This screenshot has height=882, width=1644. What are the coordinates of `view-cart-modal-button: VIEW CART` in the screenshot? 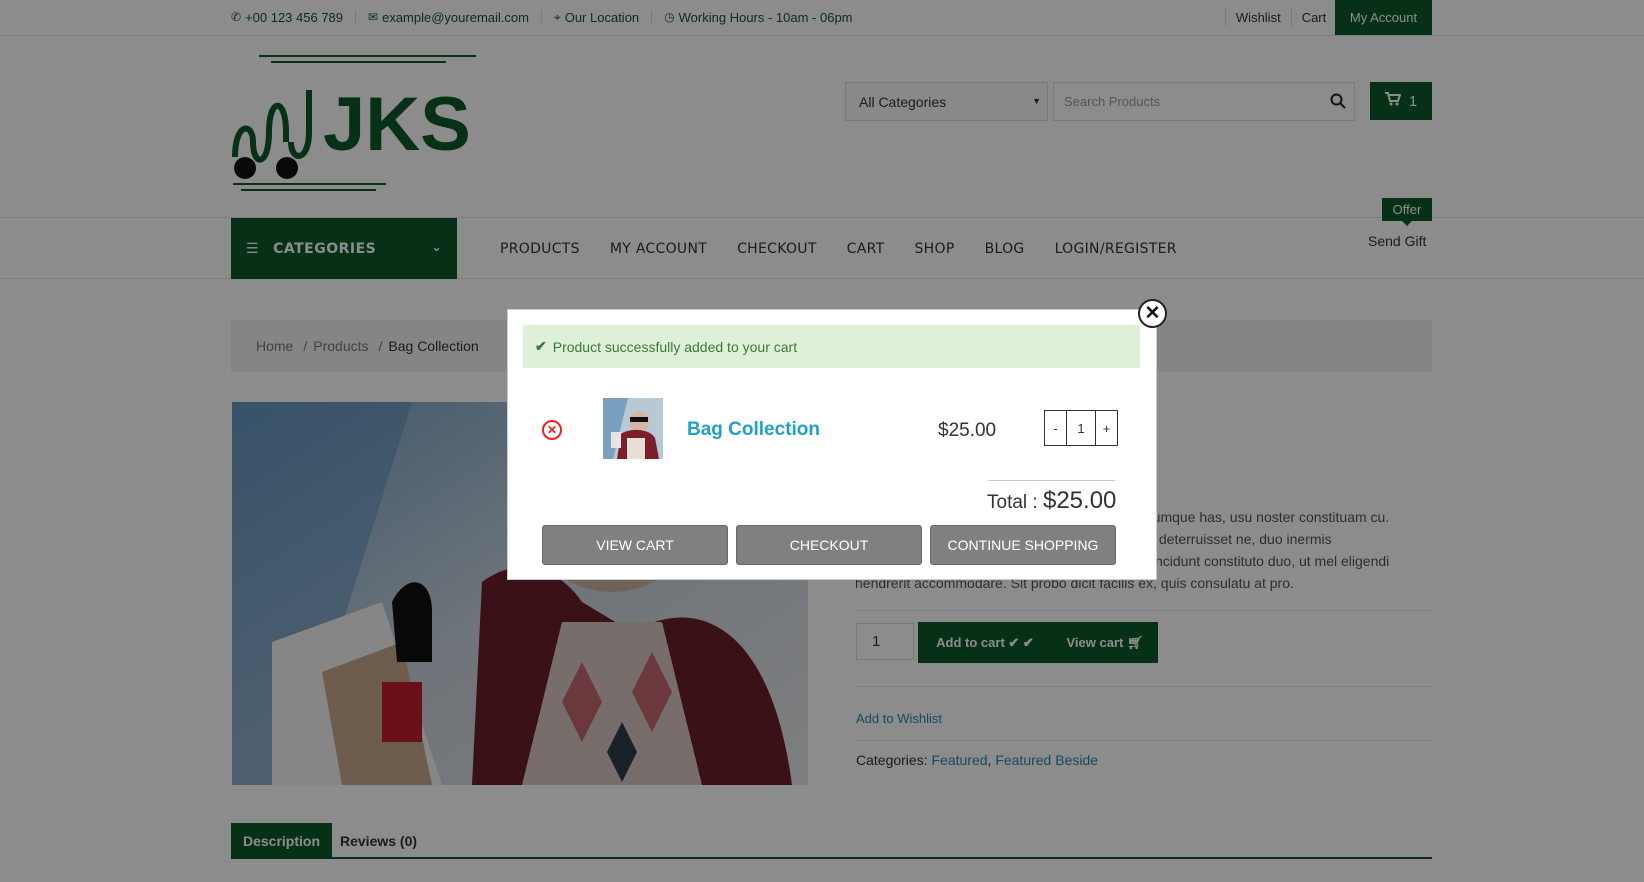 It's located at (635, 545).